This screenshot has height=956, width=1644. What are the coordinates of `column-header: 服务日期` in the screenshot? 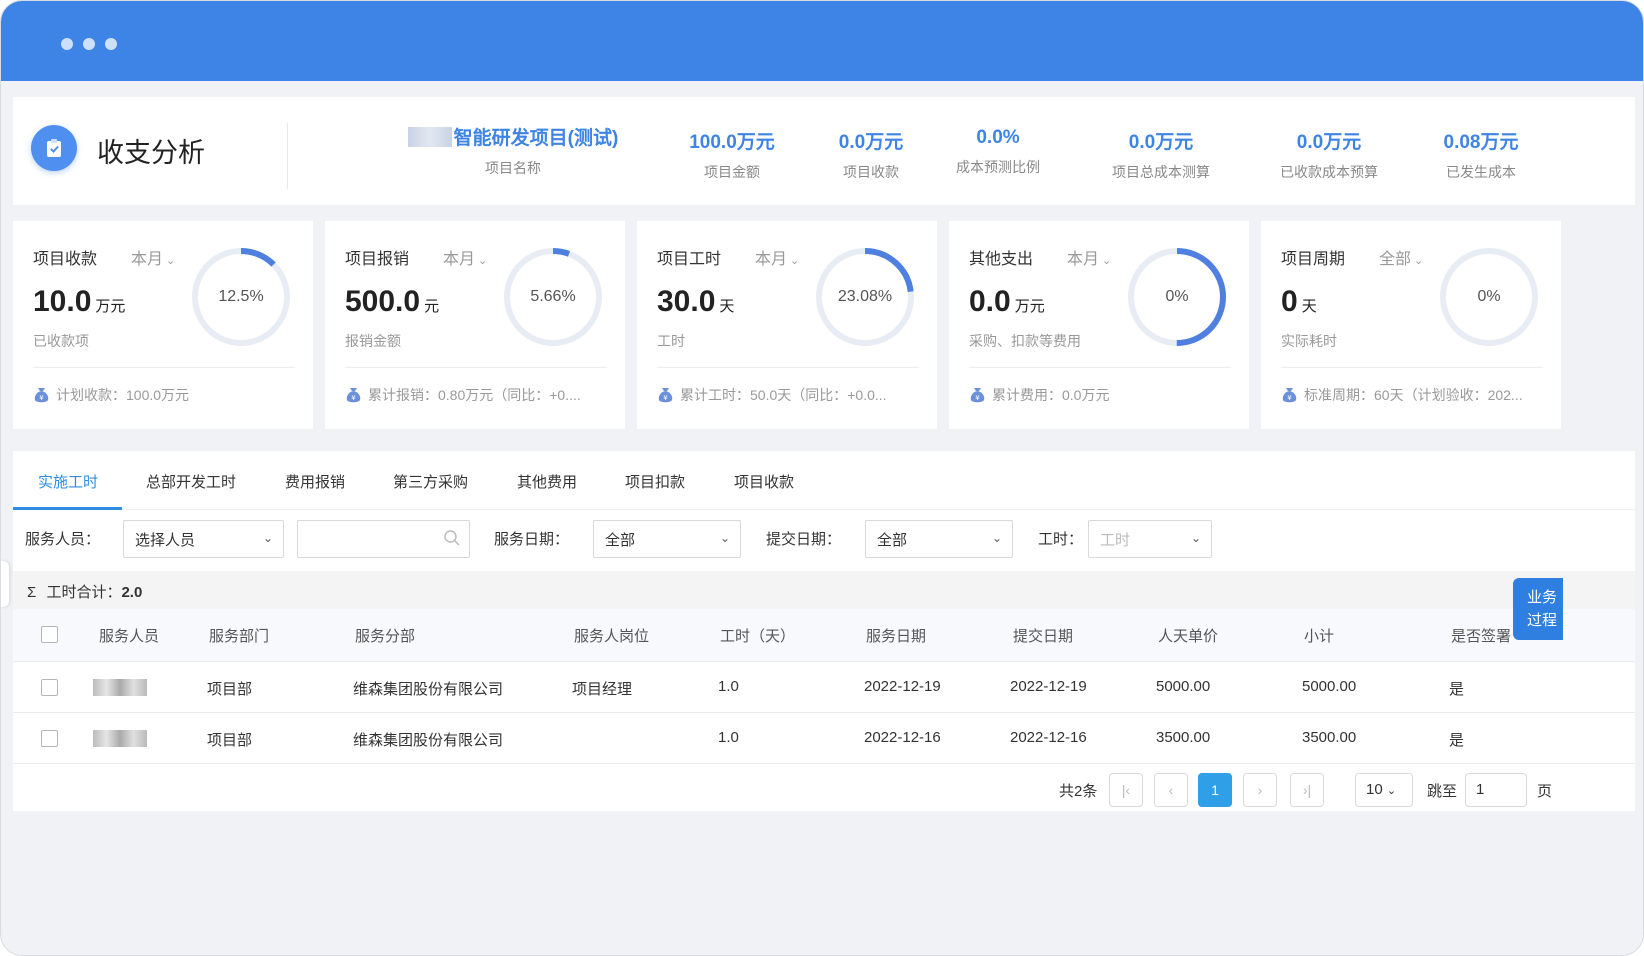 It's located at (896, 635).